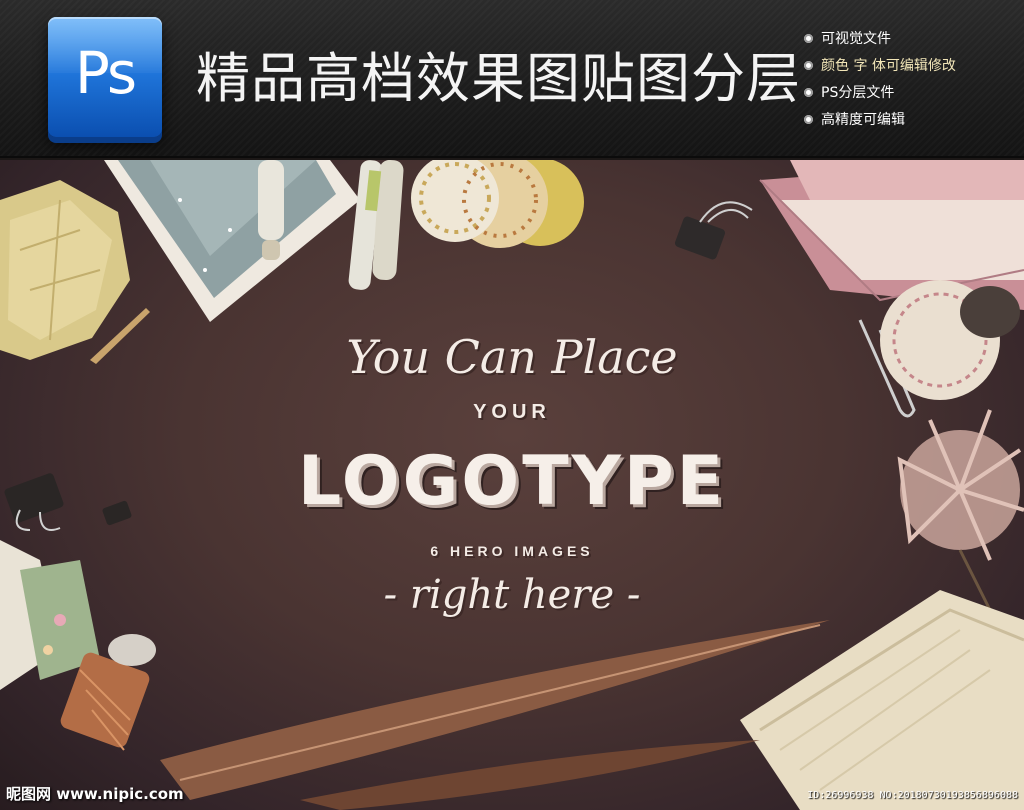 The image size is (1024, 810). Describe the element at coordinates (512, 551) in the screenshot. I see `headline-hero-images: 6 HERO IMAGES` at that location.